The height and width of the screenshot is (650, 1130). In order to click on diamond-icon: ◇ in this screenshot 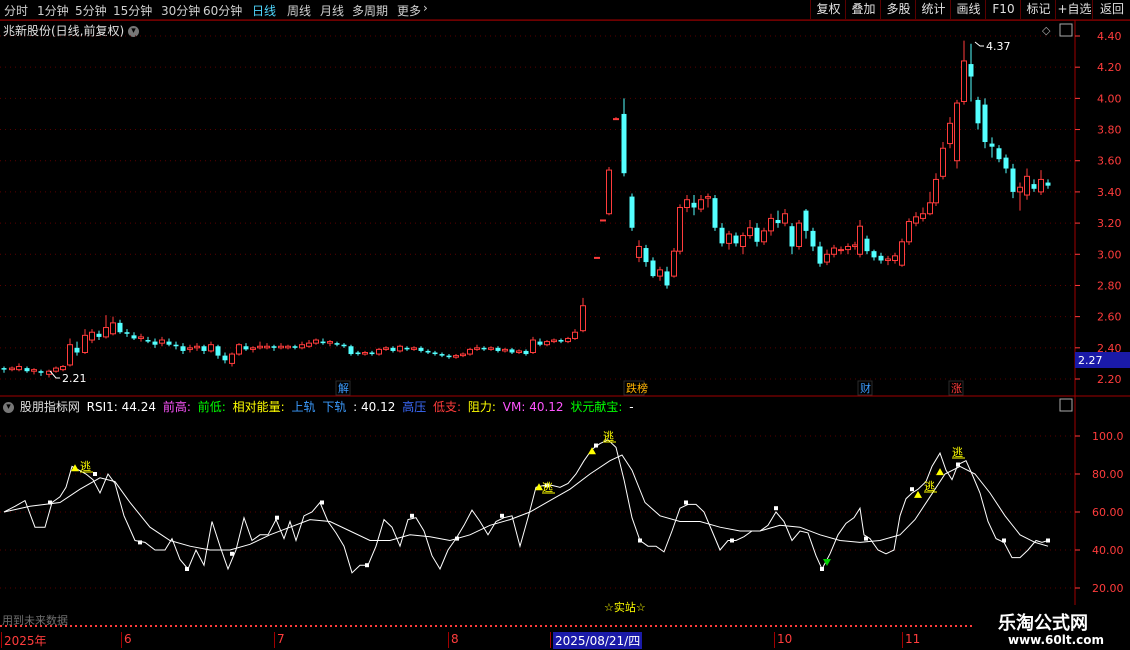, I will do `click(1046, 30)`.